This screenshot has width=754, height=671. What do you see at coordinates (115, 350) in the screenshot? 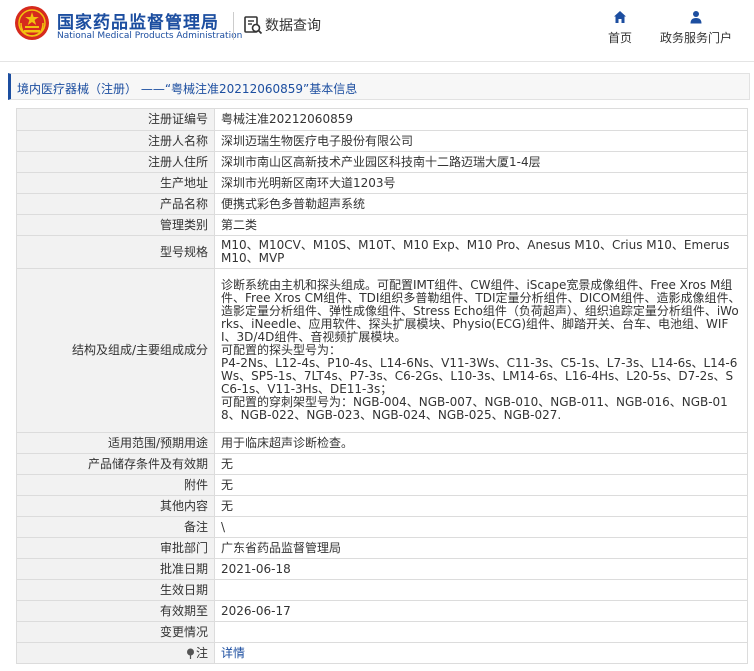
I see `row-label: 结构及组成/主要组成成分` at bounding box center [115, 350].